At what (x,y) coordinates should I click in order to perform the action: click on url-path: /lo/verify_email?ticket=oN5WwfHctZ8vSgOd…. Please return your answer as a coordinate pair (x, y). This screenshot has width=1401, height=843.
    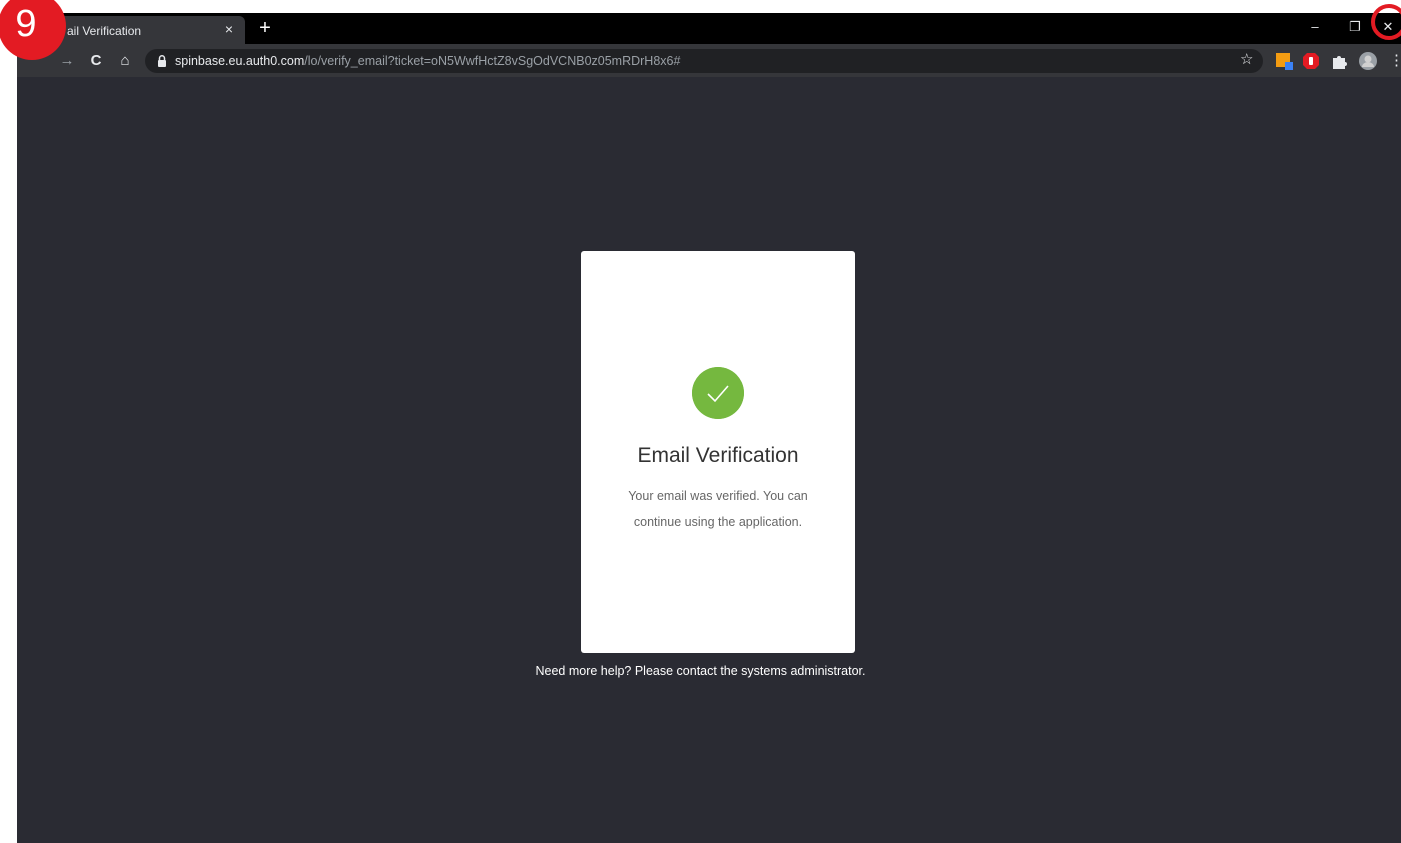
    Looking at the image, I should click on (492, 61).